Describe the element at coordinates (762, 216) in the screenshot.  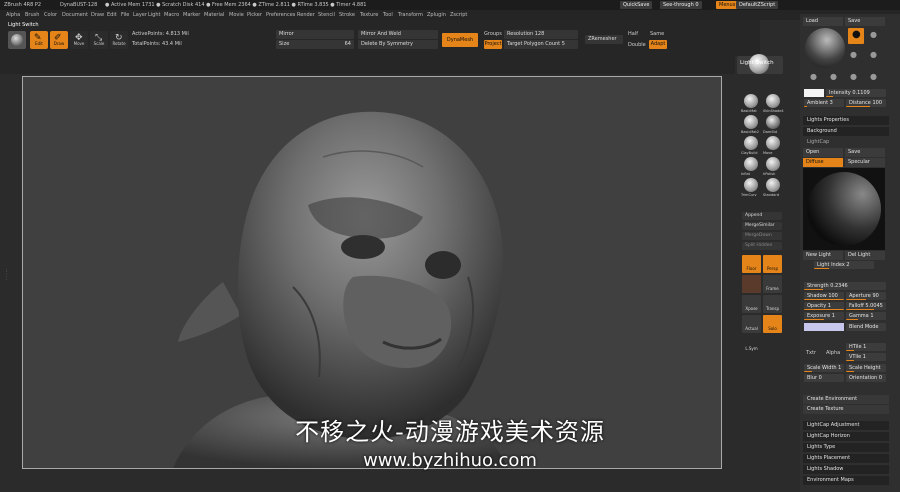
I see `append-button: Append` at that location.